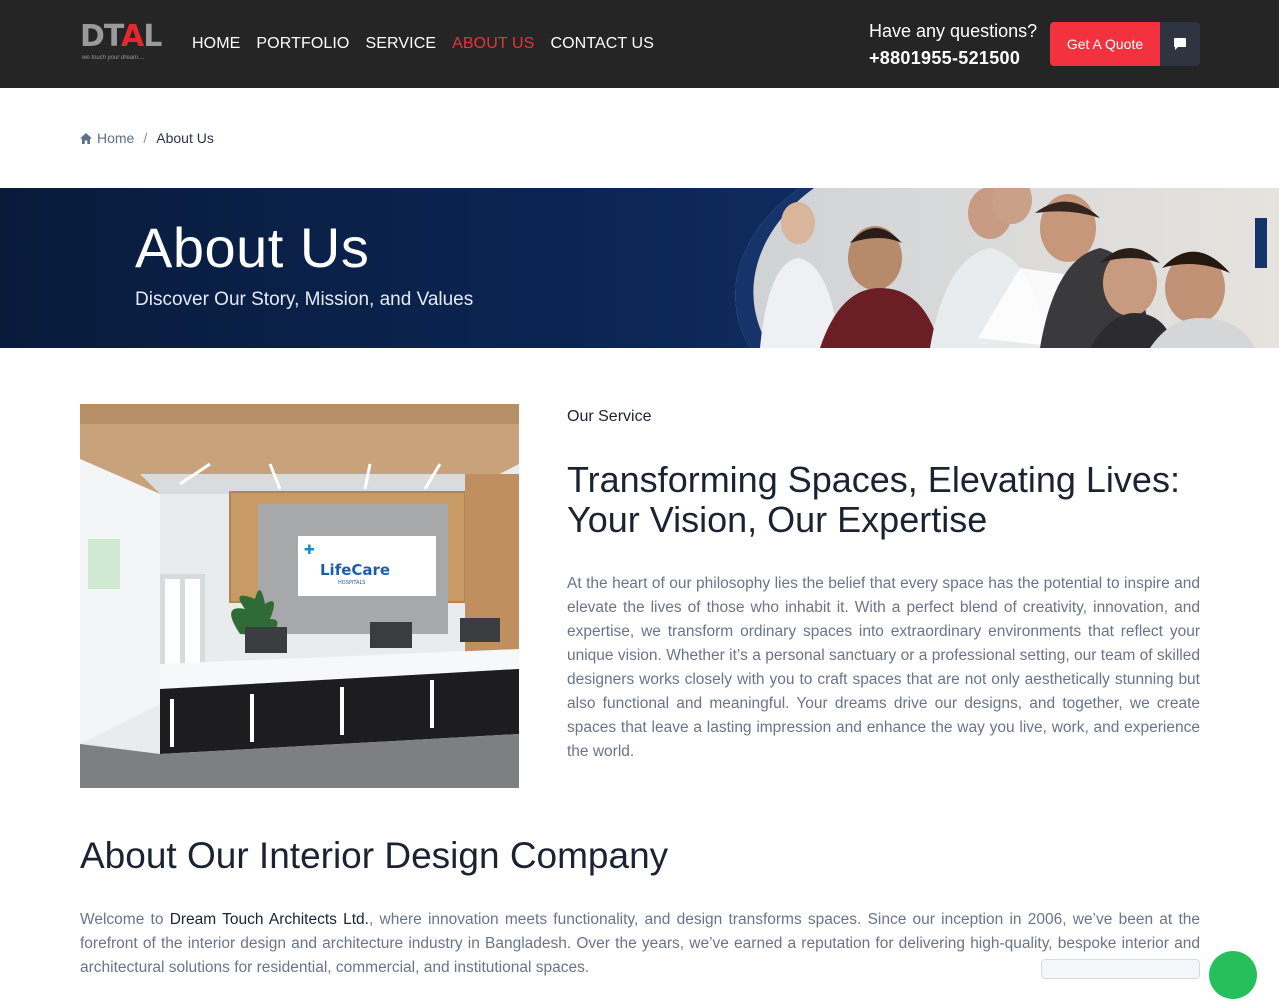 The height and width of the screenshot is (999, 1279). Describe the element at coordinates (216, 44) in the screenshot. I see `nav-home: HOME` at that location.